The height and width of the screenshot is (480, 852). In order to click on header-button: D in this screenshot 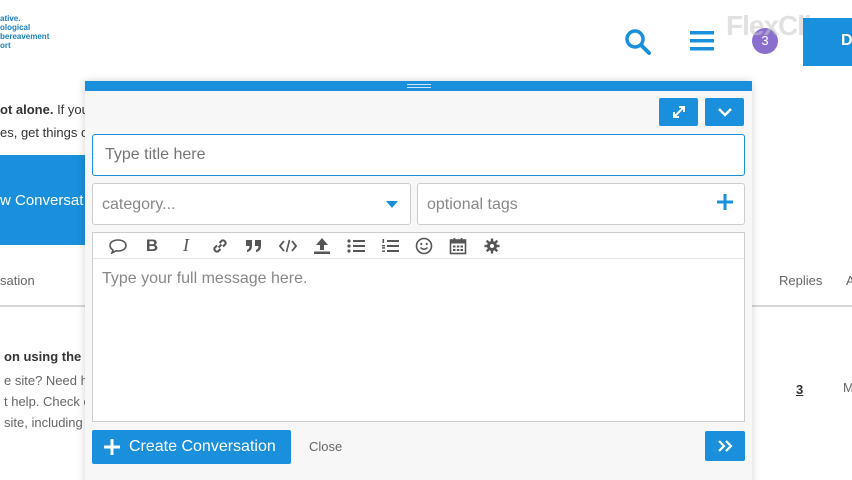, I will do `click(827, 42)`.